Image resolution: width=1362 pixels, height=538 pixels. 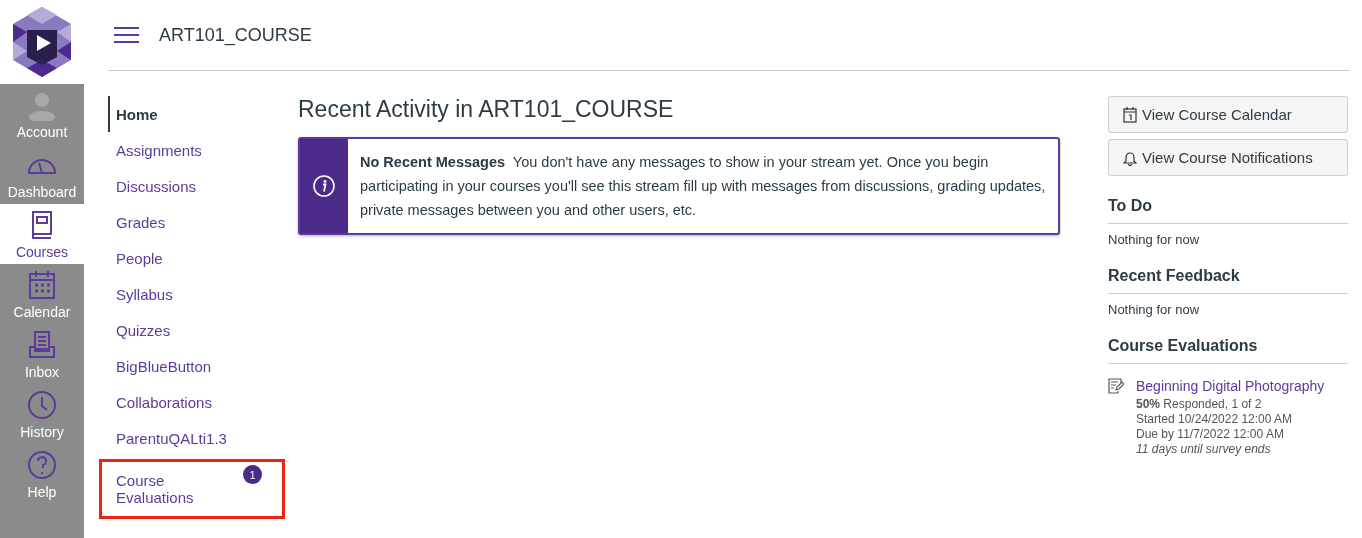 What do you see at coordinates (1204, 449) in the screenshot?
I see `days-remaining: 11 days until survey ends` at bounding box center [1204, 449].